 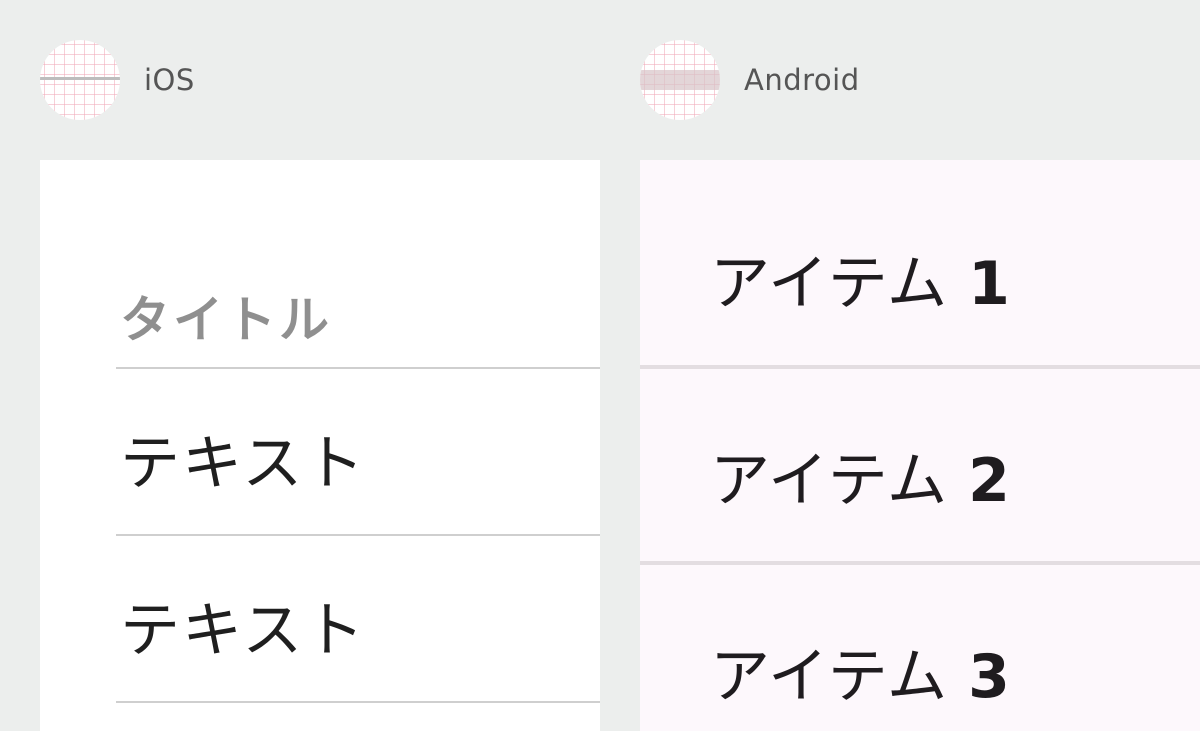 I want to click on ios-platform-header: iOS, so click(x=117, y=80).